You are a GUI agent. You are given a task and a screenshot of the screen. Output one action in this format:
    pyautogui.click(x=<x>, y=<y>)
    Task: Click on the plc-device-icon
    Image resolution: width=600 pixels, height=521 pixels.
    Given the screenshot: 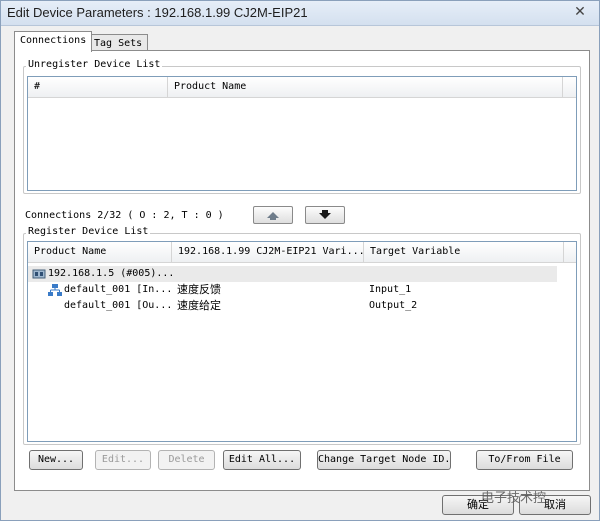 What is the action you would take?
    pyautogui.click(x=39, y=274)
    